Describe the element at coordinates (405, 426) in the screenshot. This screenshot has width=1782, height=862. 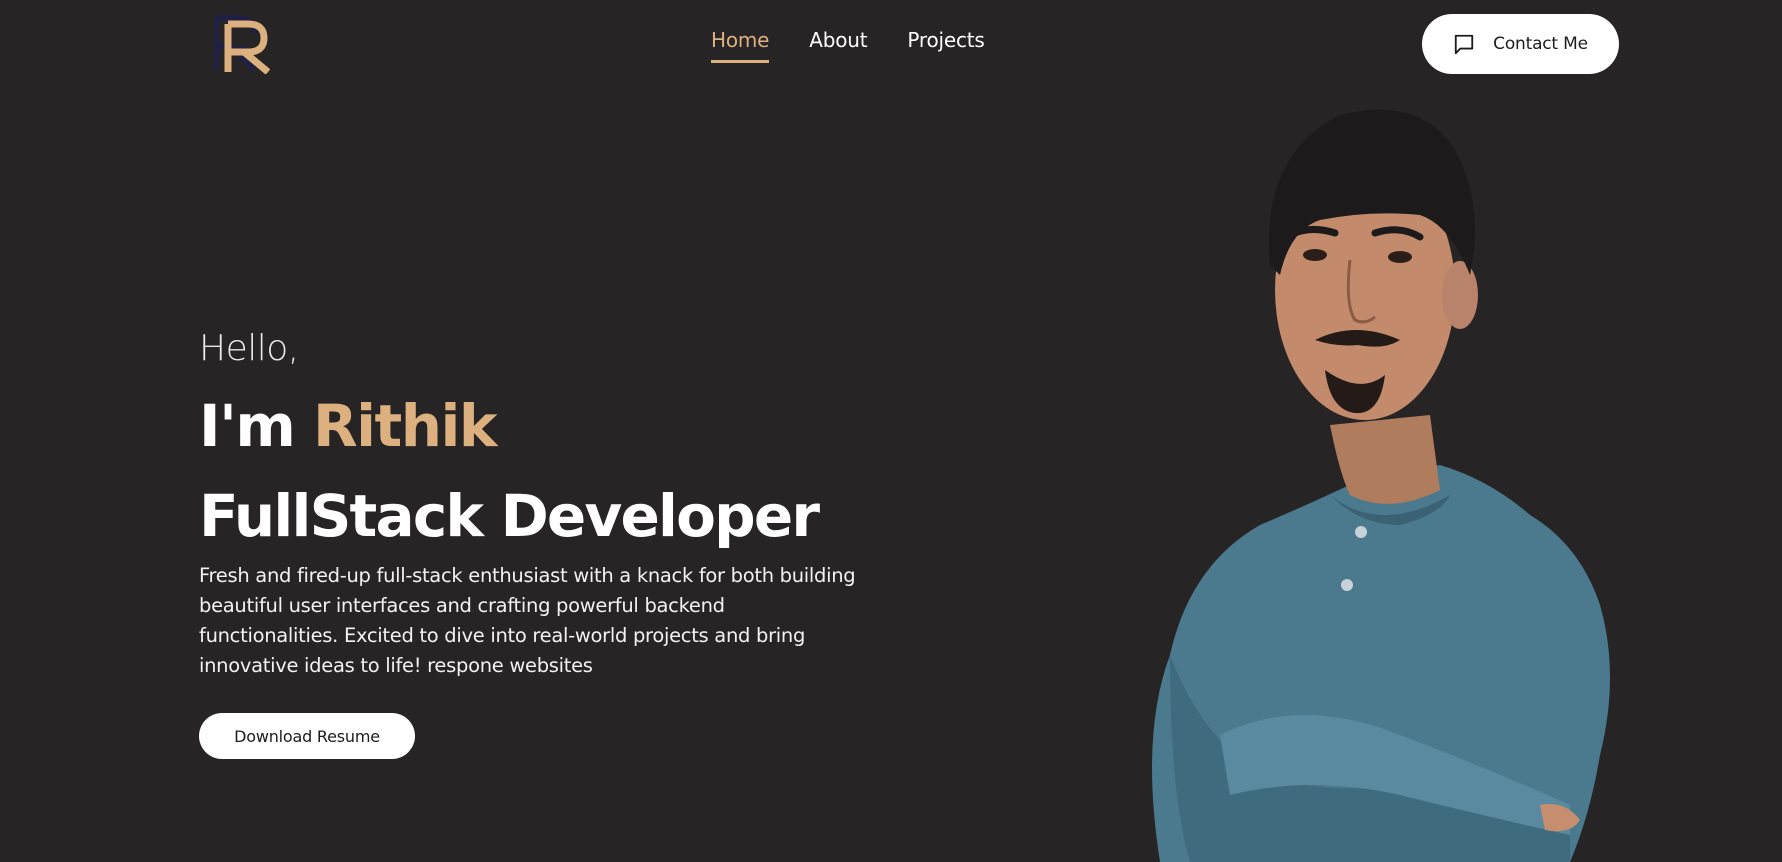
I see `intro-name: Rithik` at that location.